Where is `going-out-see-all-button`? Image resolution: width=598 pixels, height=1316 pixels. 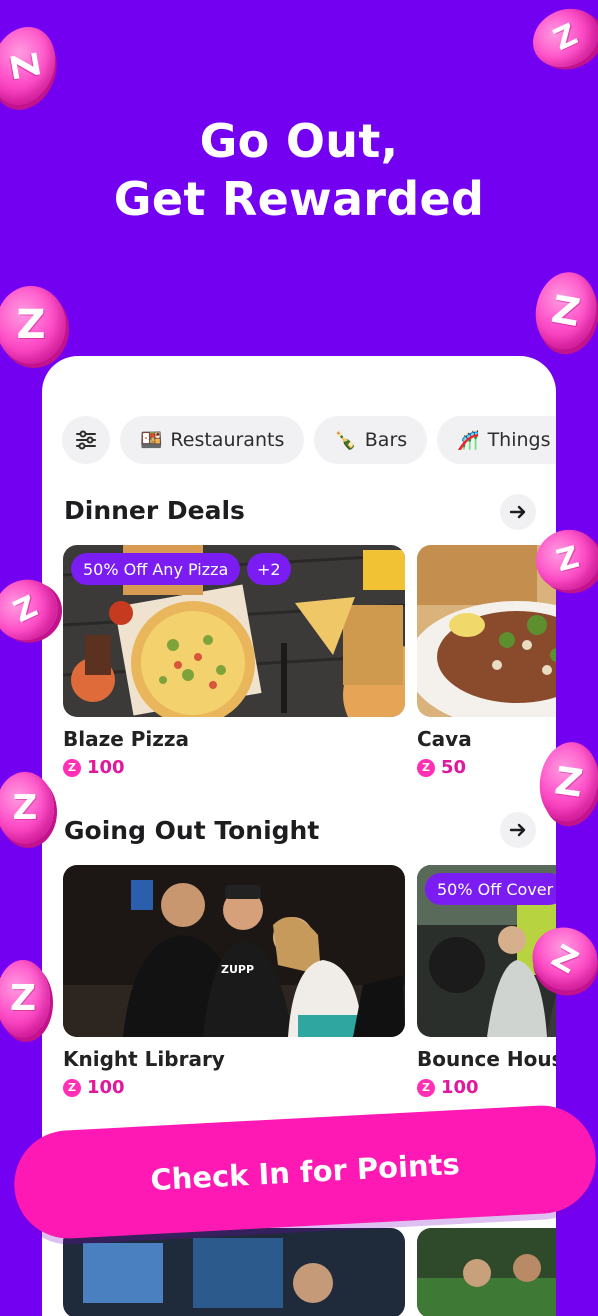
going-out-see-all-button is located at coordinates (518, 830).